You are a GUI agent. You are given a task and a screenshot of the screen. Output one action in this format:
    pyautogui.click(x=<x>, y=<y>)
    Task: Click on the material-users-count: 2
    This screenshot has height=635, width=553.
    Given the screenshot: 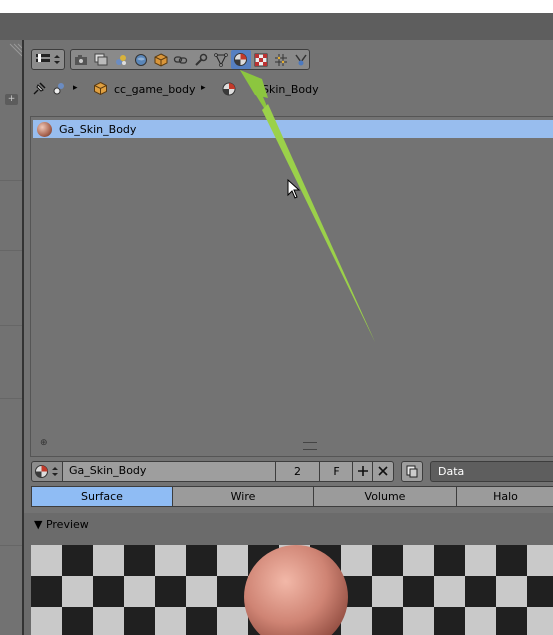 What is the action you would take?
    pyautogui.click(x=297, y=471)
    